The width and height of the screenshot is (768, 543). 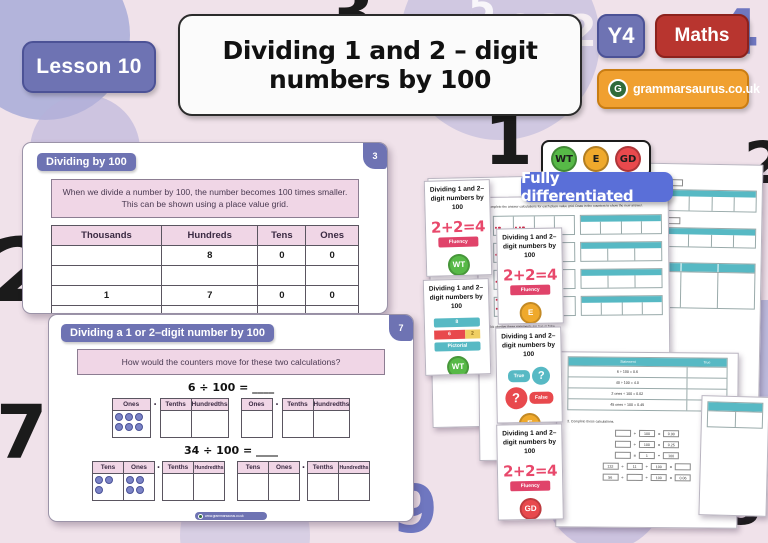 I want to click on table-row: 8 0 0, so click(x=205, y=255).